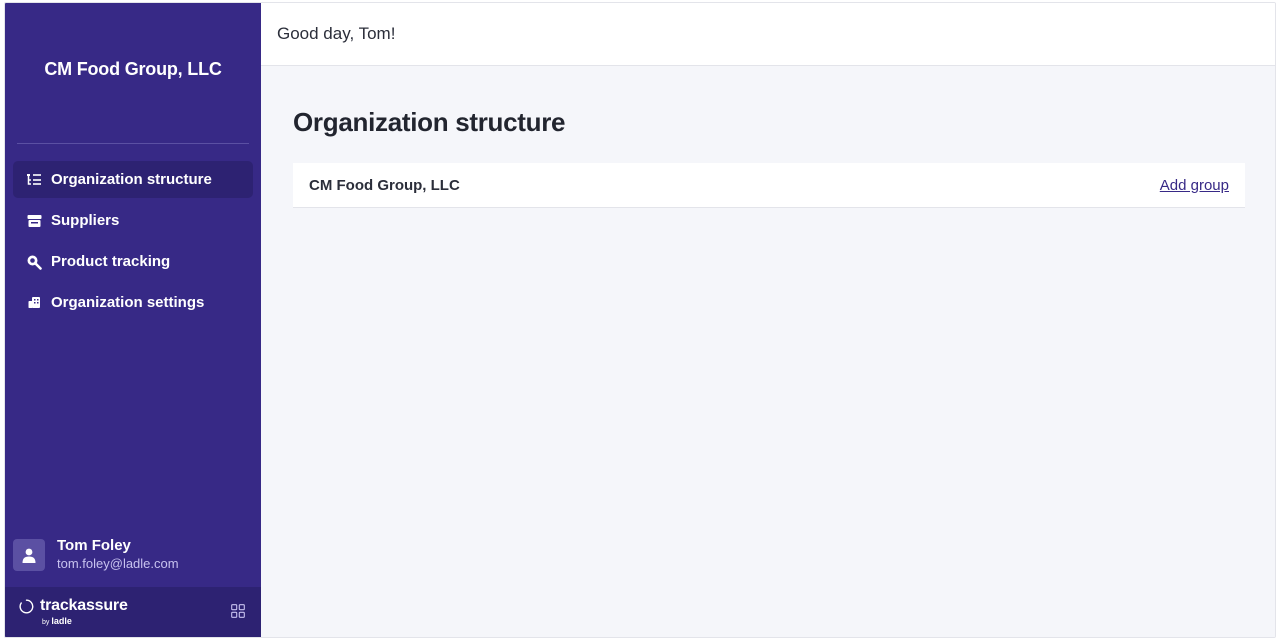  Describe the element at coordinates (34, 180) in the screenshot. I see `tree-list-icon` at that location.